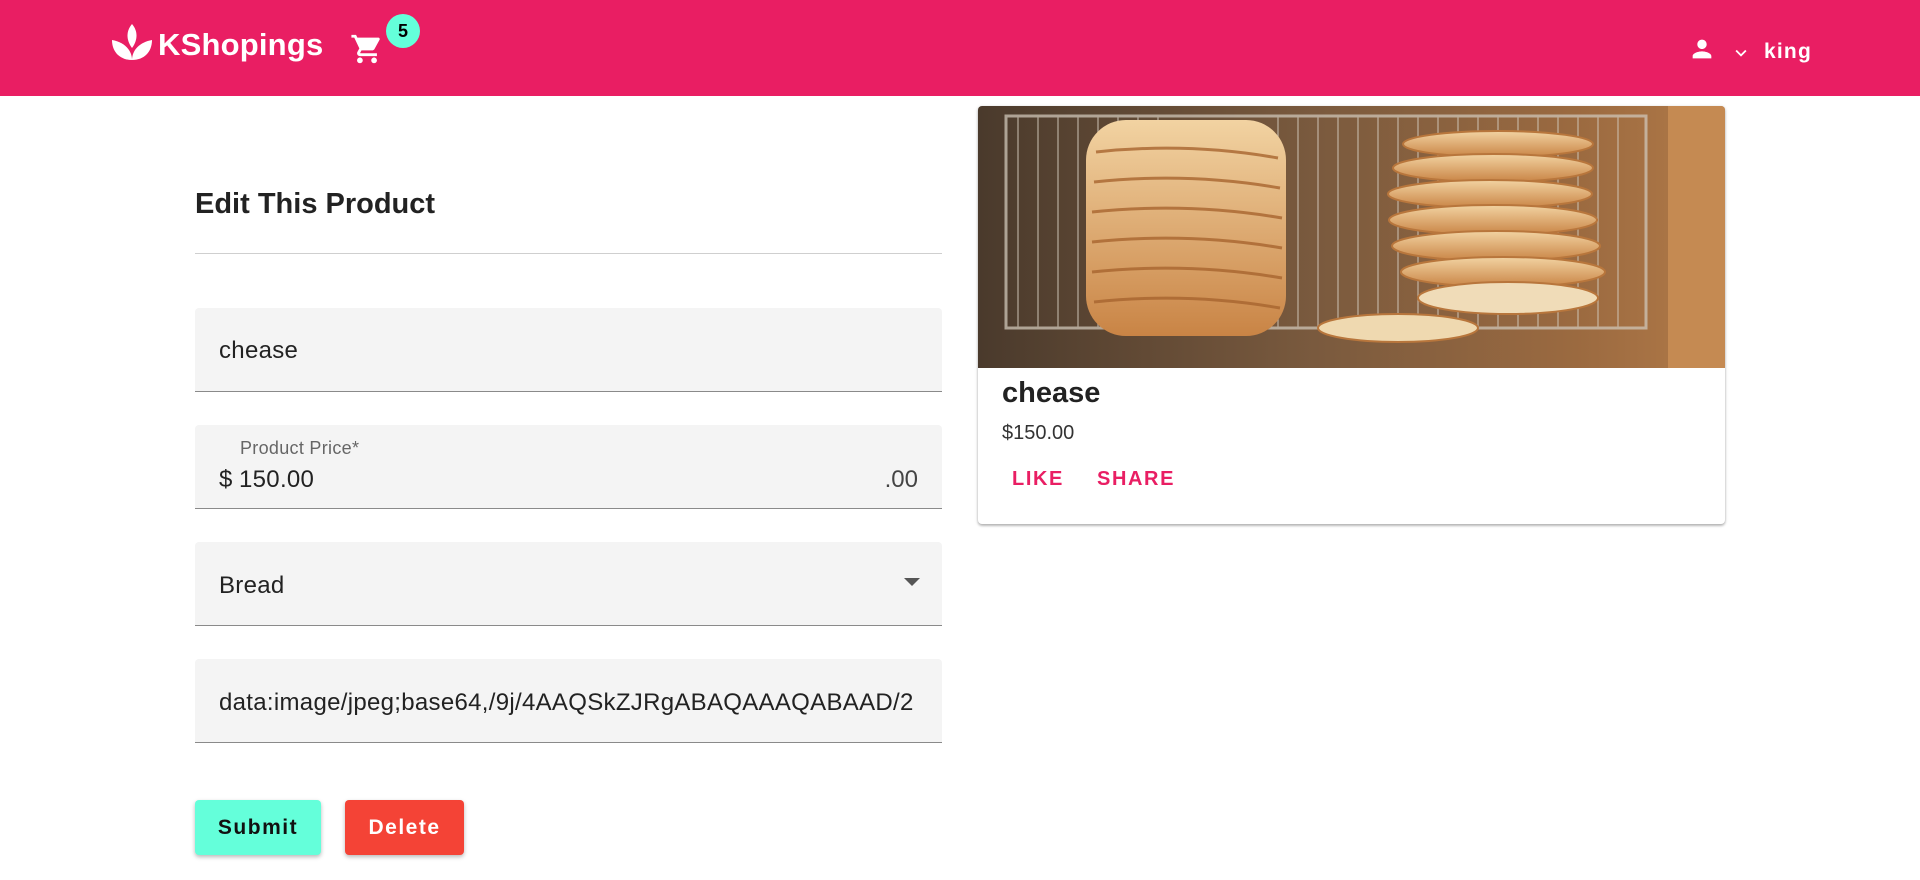  What do you see at coordinates (960, 48) in the screenshot?
I see `app-bar: KShopings 5 king` at bounding box center [960, 48].